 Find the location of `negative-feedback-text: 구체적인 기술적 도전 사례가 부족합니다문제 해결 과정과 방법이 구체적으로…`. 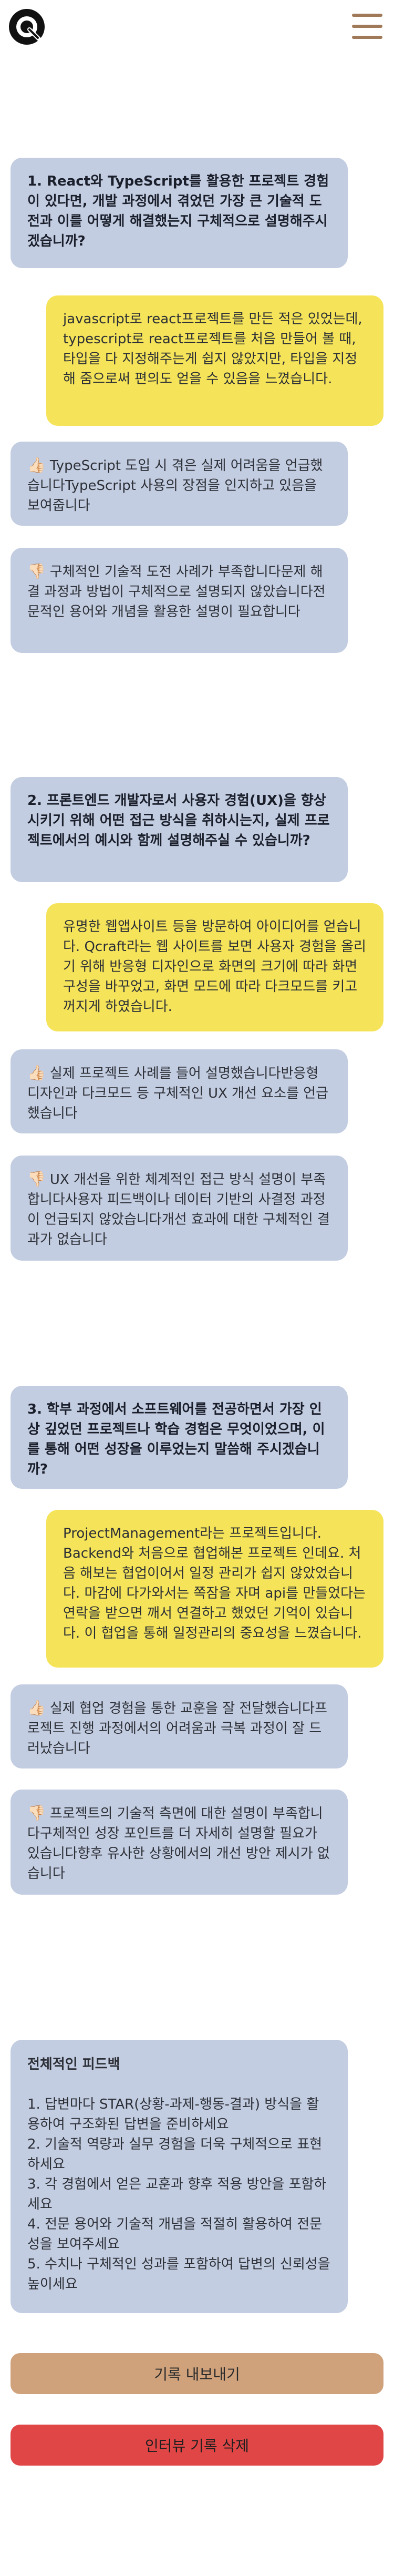

negative-feedback-text: 구체적인 기술적 도전 사례가 부족합니다문제 해결 과정과 방법이 구체적으로… is located at coordinates (176, 592).